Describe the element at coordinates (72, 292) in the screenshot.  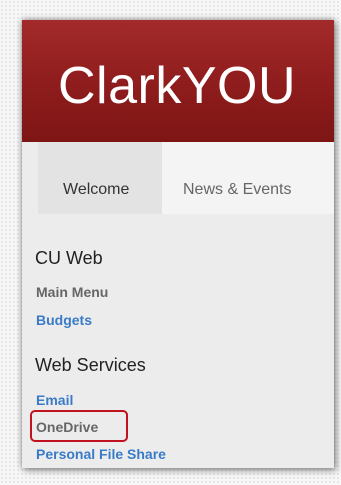
I see `link-main-menu: Main Menu` at that location.